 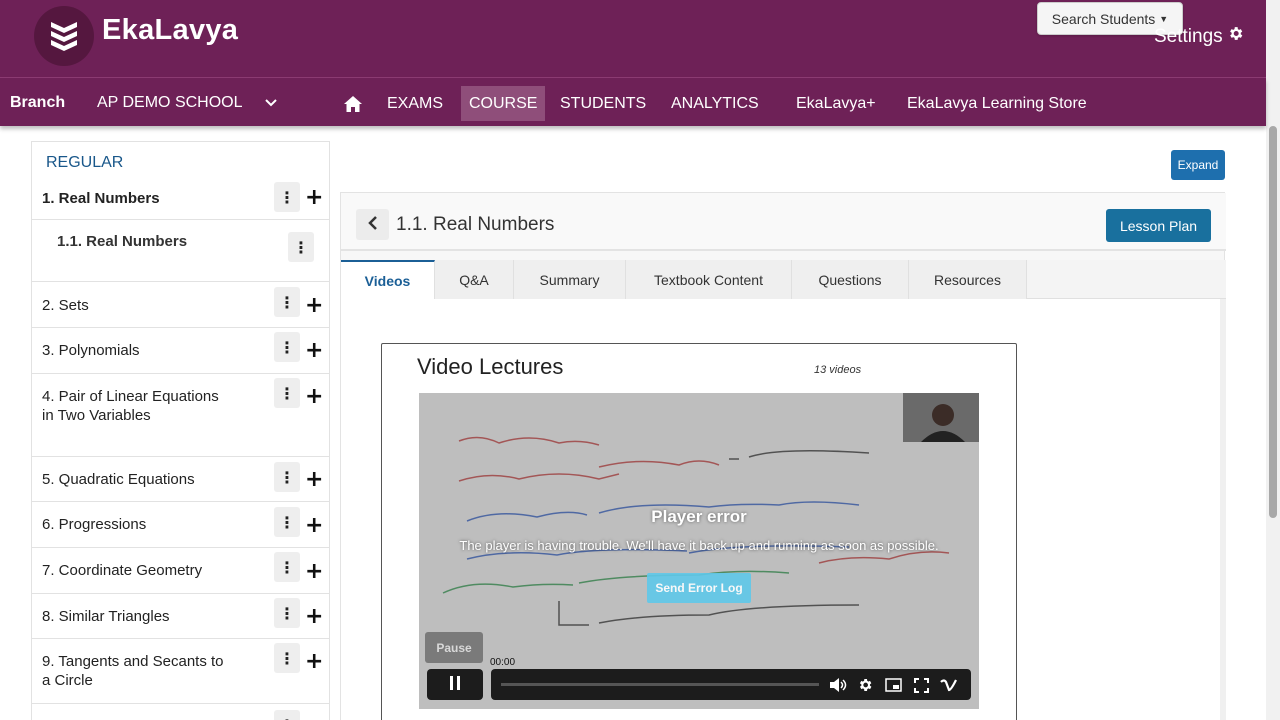 I want to click on pause-tooltip: Pause, so click(x=454, y=647).